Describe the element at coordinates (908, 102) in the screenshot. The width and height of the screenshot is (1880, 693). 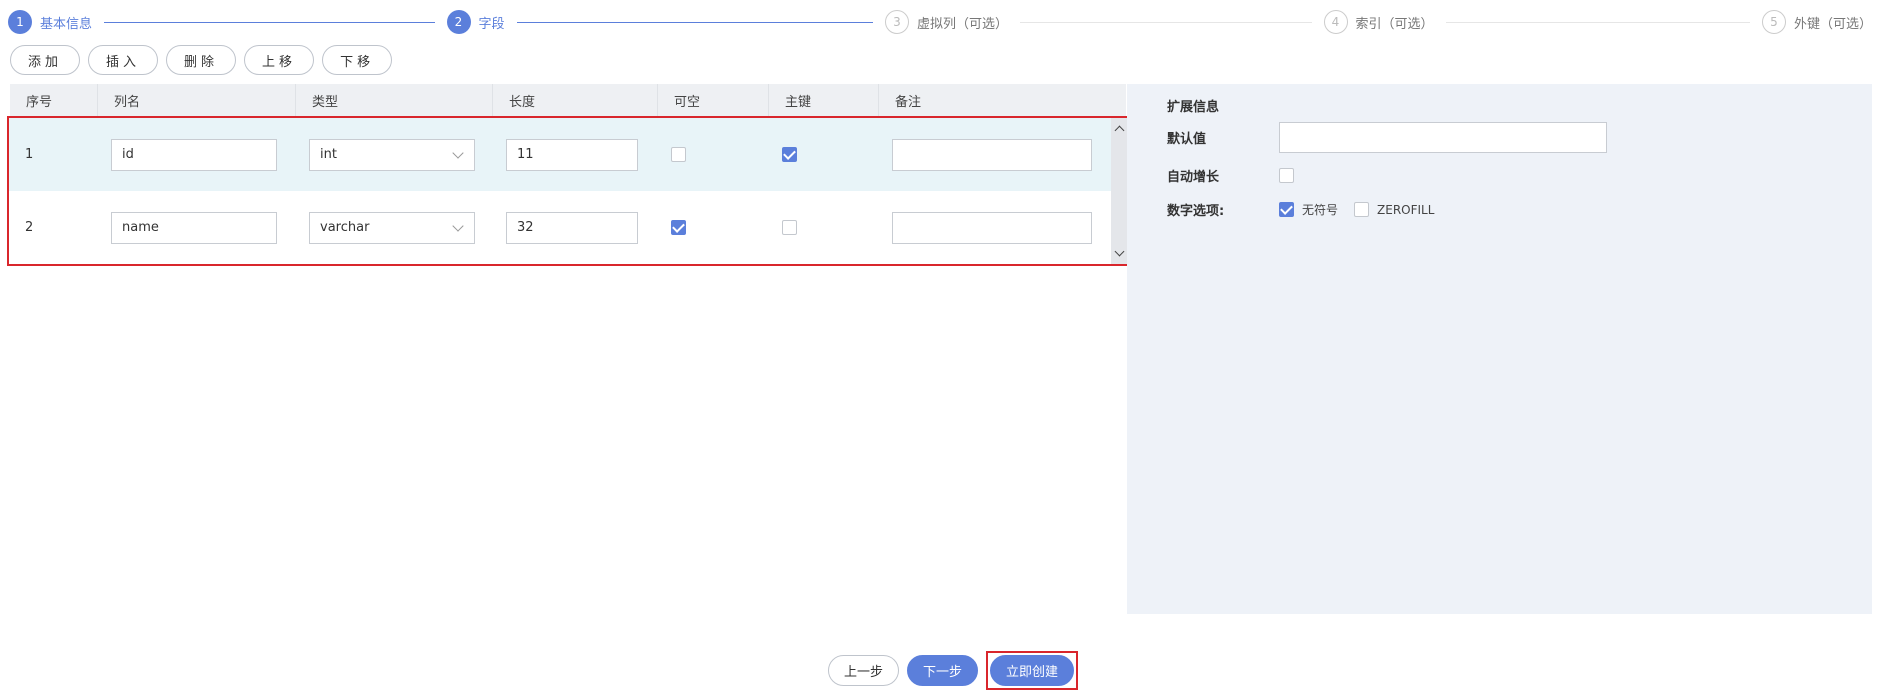
I see `header-comment: 备注` at that location.